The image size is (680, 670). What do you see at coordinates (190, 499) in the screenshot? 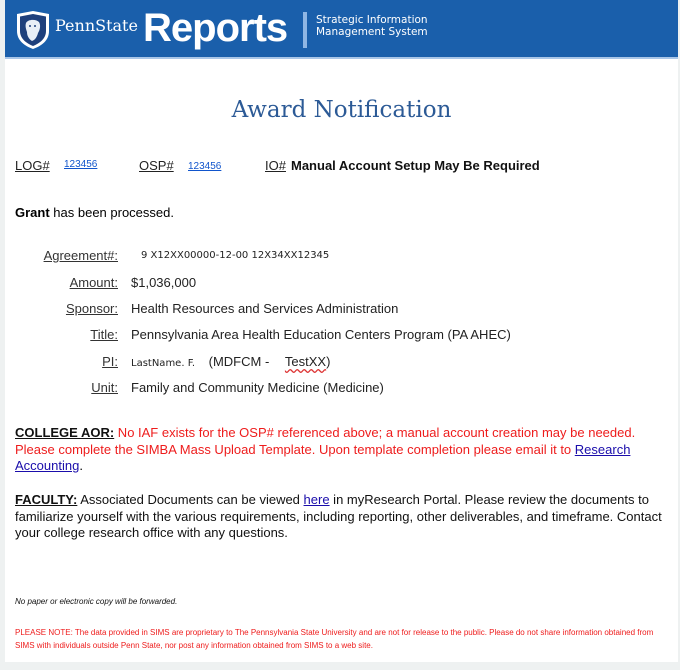
I see `faculty-text-1: Associated Documents can be viewed` at bounding box center [190, 499].